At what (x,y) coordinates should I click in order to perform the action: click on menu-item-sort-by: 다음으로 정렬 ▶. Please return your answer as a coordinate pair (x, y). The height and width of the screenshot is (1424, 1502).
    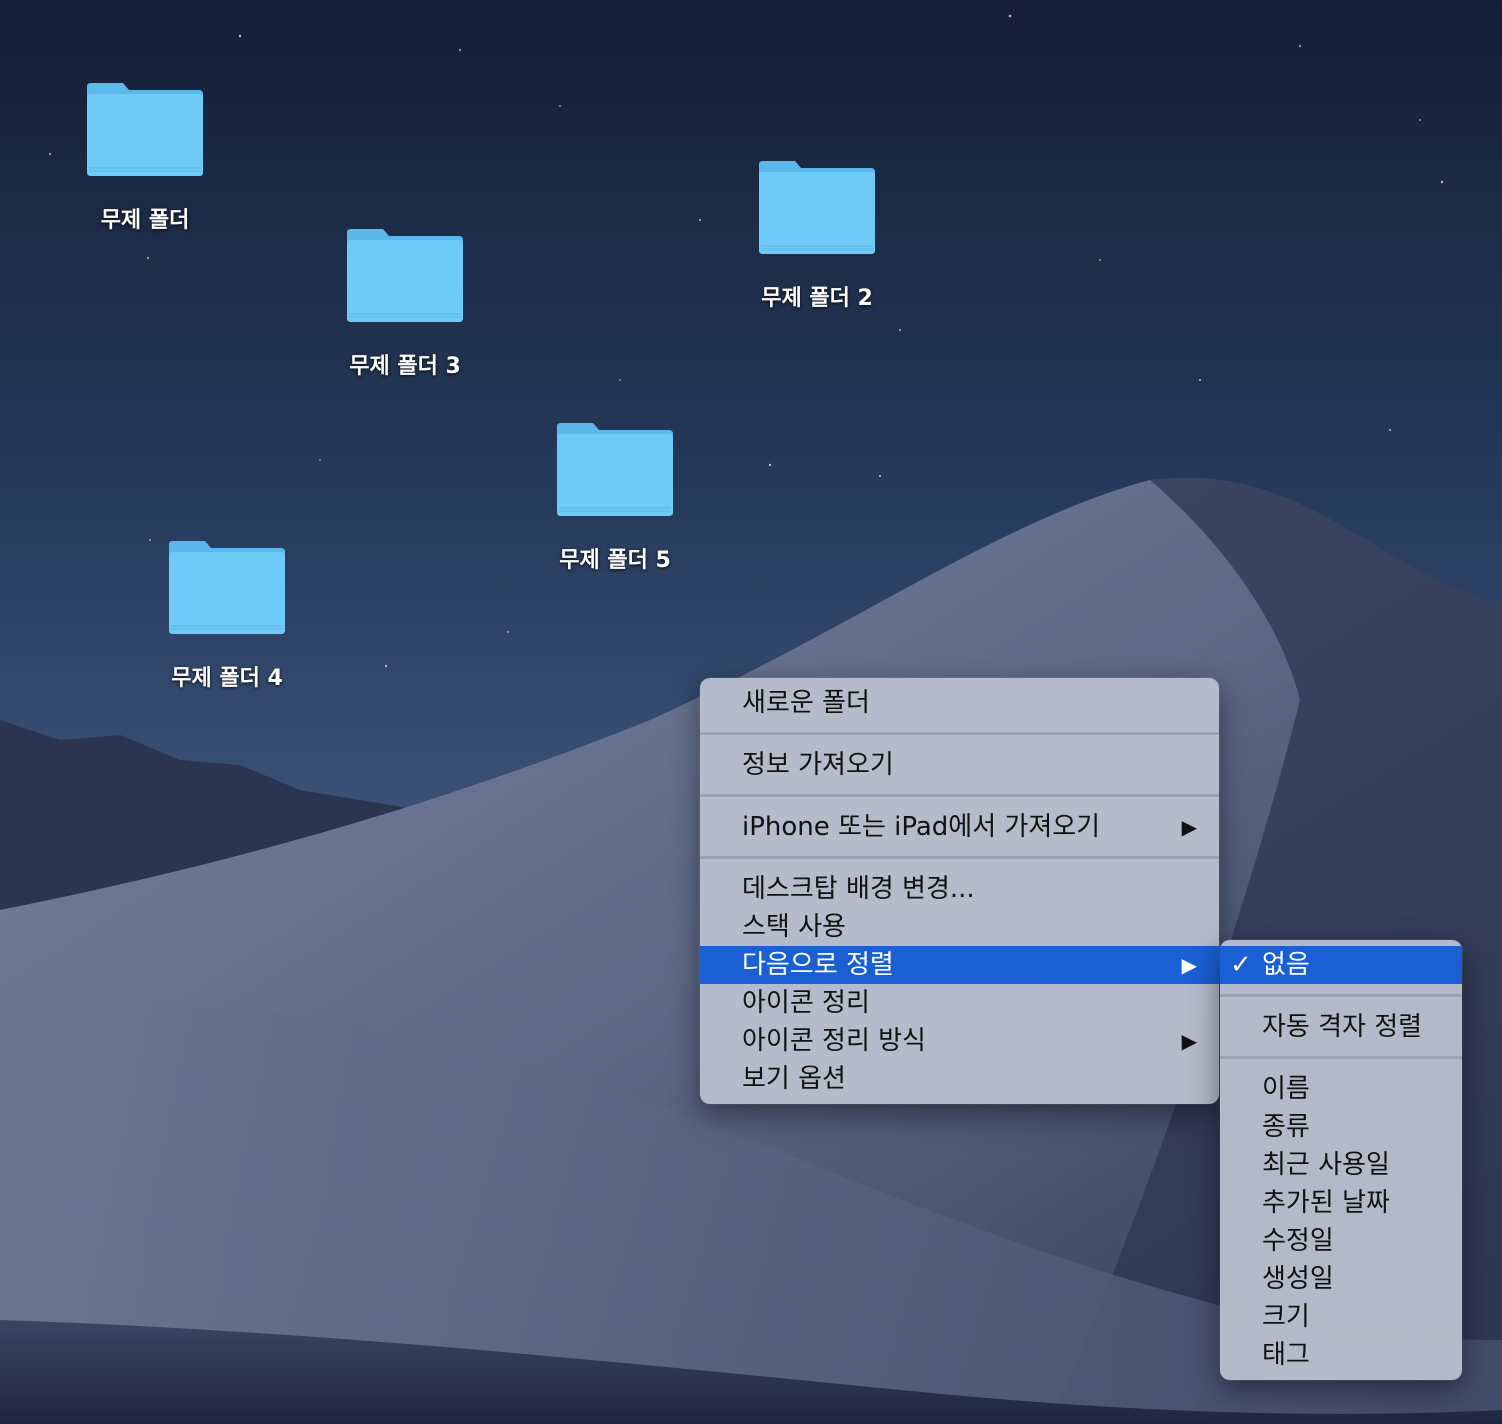
    Looking at the image, I should click on (959, 965).